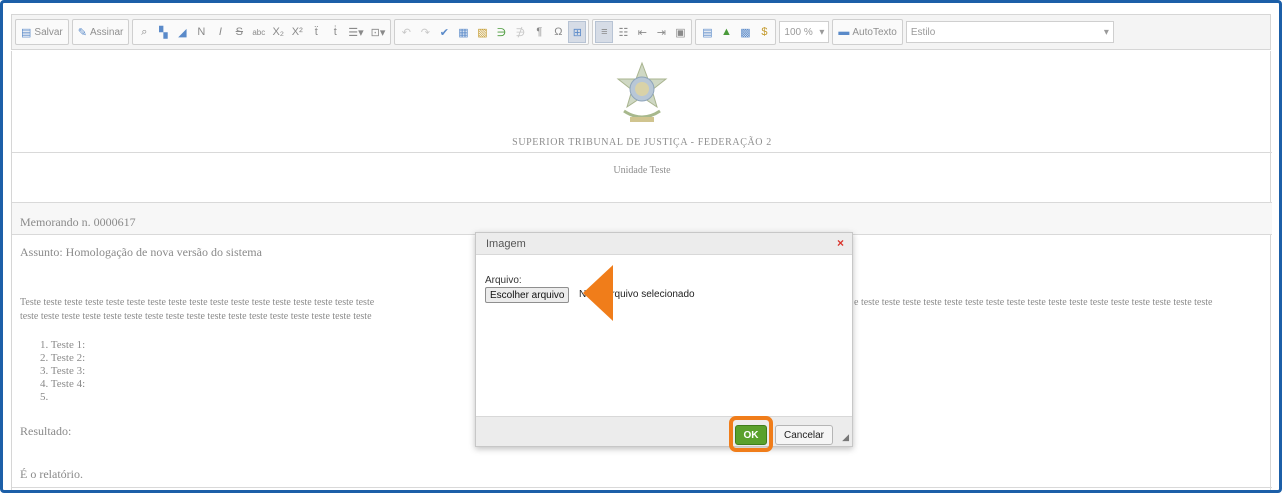 The width and height of the screenshot is (1282, 493). What do you see at coordinates (845, 437) in the screenshot?
I see `resize-handle-icon: ◢` at bounding box center [845, 437].